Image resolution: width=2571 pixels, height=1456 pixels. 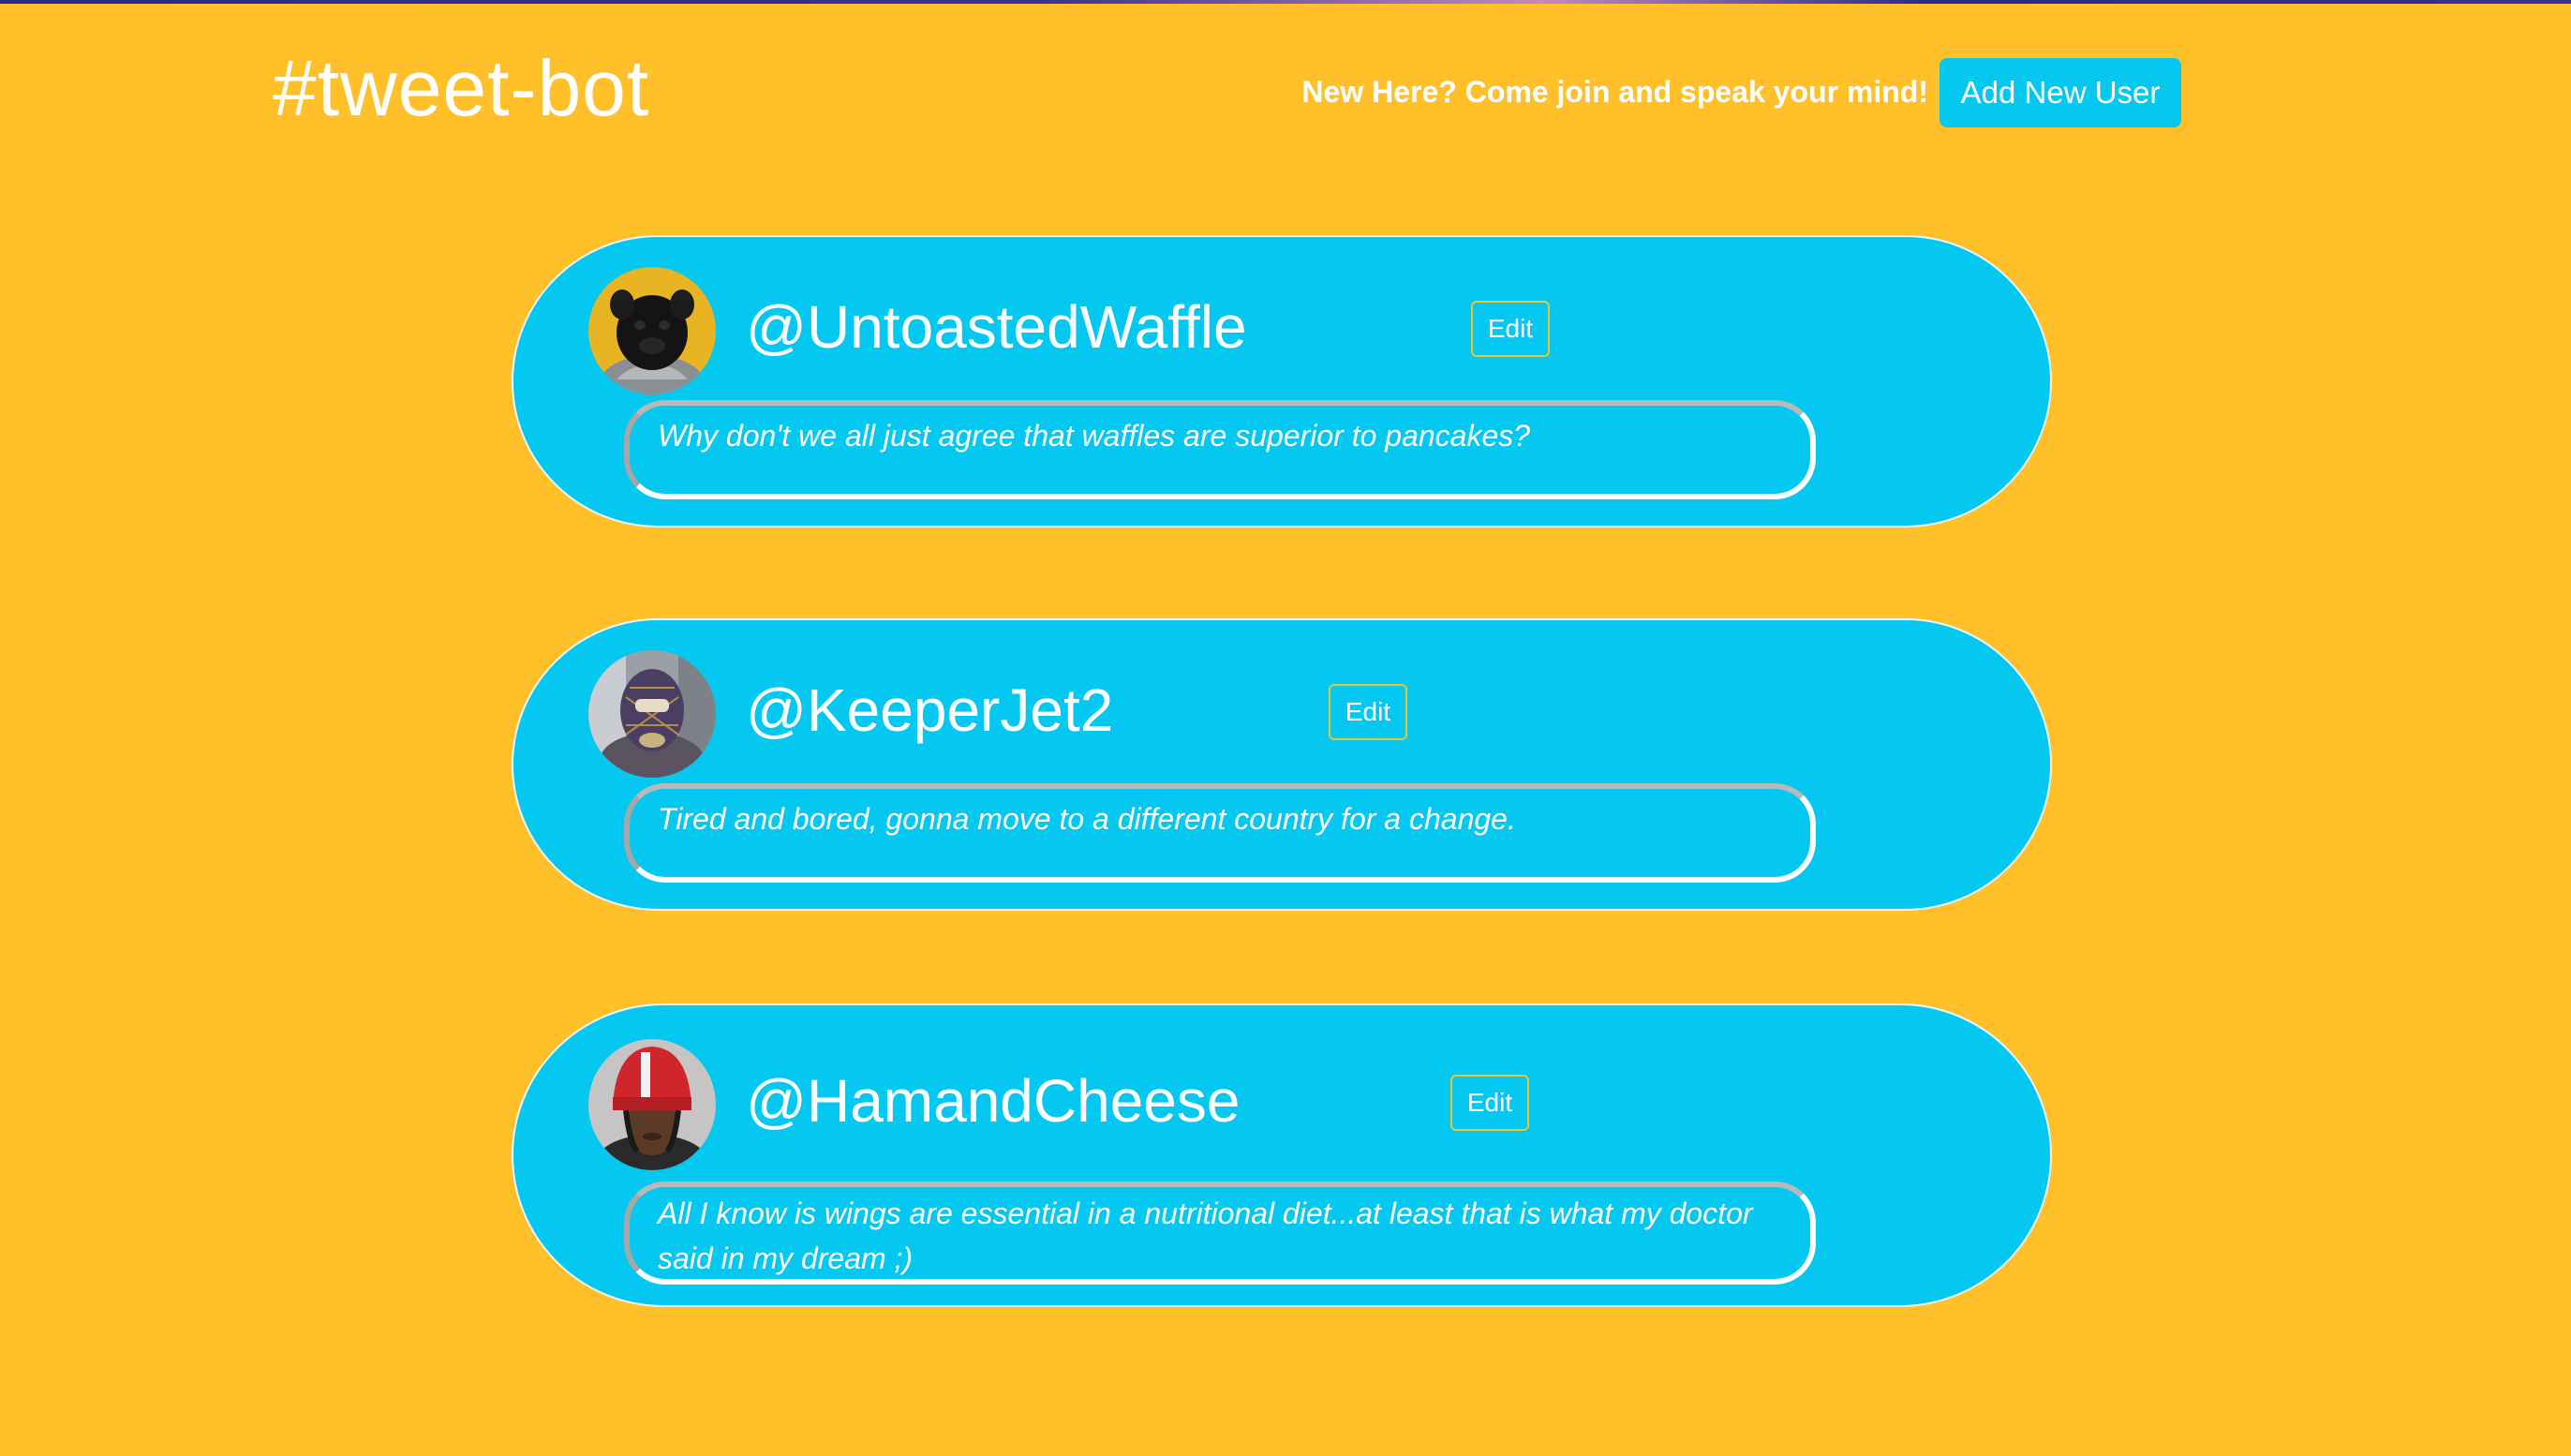 I want to click on red-hat-avatar-image, so click(x=652, y=1104).